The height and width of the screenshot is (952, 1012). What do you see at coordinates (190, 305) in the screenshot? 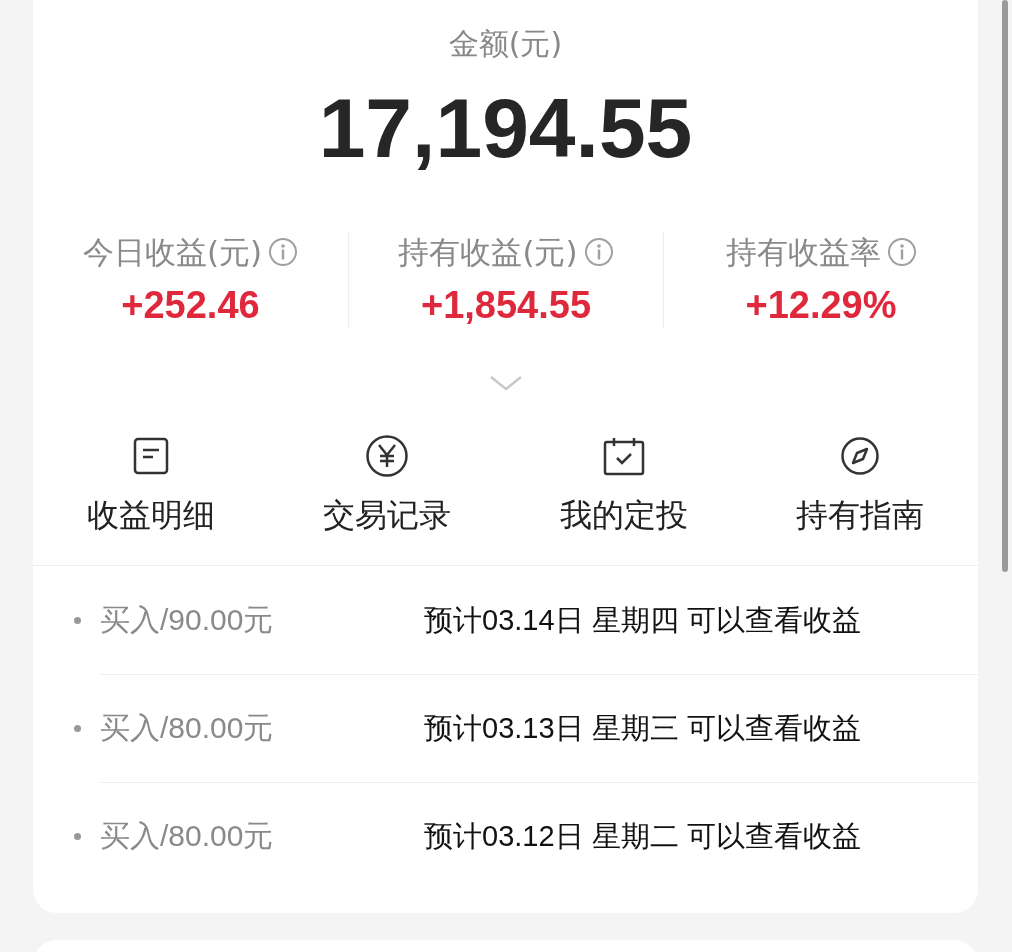
I see `stat-value: +252.46` at bounding box center [190, 305].